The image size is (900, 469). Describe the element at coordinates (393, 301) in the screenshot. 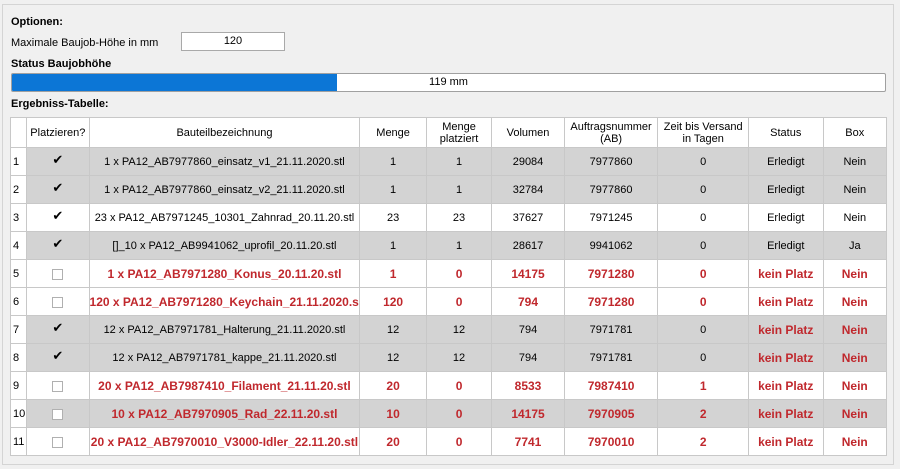

I see `quantity-cell: 120` at that location.